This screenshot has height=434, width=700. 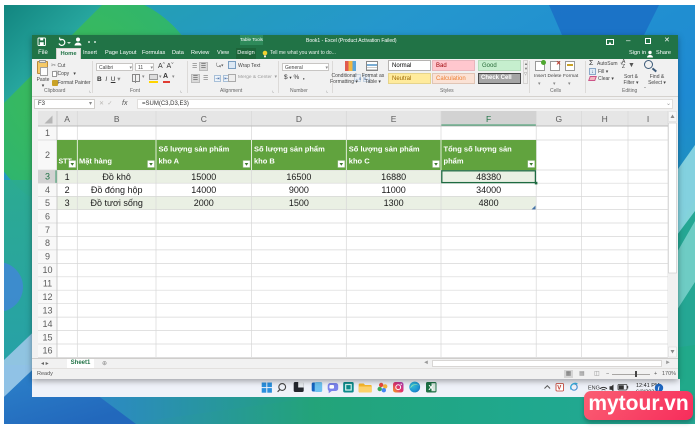 I want to click on svg-text: 1500, so click(x=299, y=203).